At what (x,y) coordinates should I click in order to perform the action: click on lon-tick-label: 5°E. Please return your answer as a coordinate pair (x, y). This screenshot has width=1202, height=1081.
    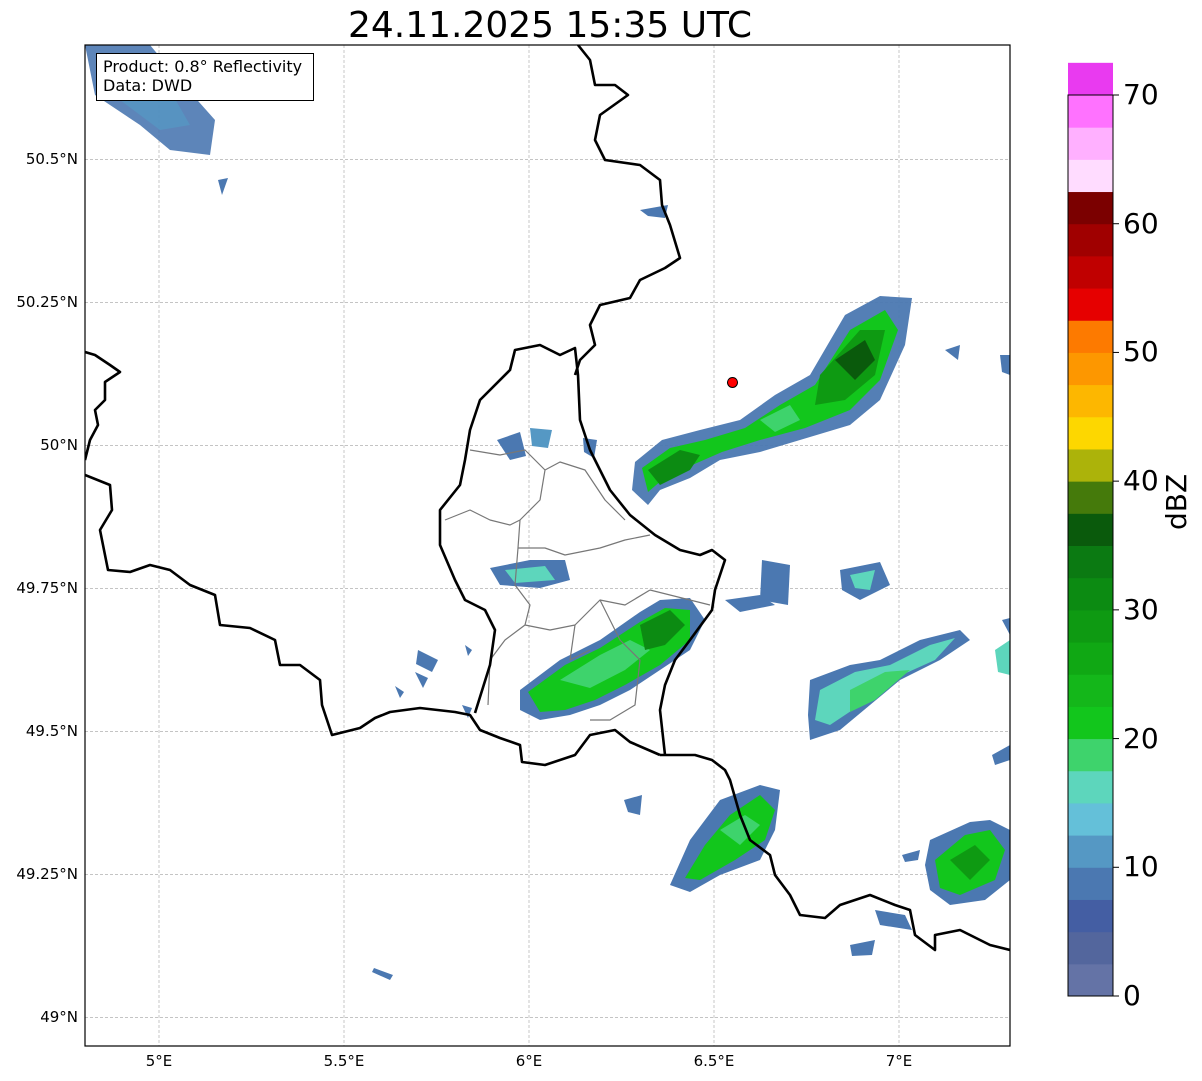
    Looking at the image, I should click on (159, 1061).